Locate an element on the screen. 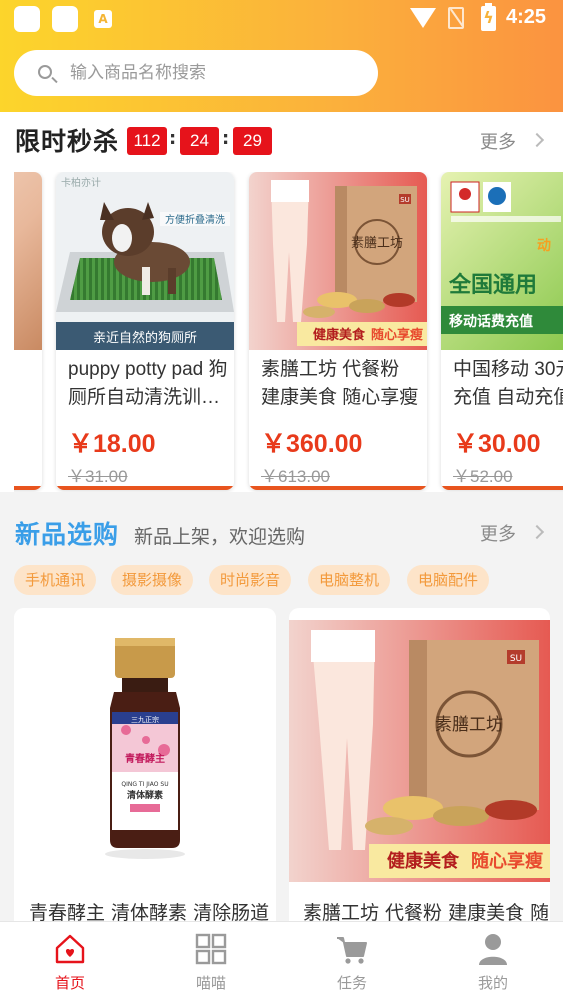  wifi-icon is located at coordinates (423, 18).